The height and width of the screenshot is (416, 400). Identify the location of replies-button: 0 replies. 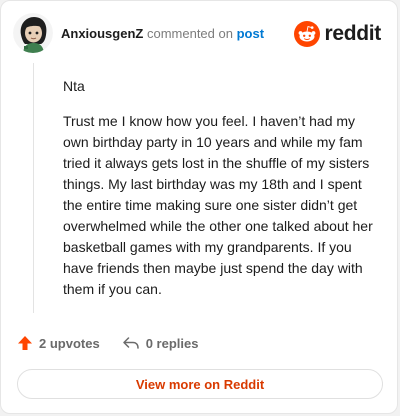
(160, 343).